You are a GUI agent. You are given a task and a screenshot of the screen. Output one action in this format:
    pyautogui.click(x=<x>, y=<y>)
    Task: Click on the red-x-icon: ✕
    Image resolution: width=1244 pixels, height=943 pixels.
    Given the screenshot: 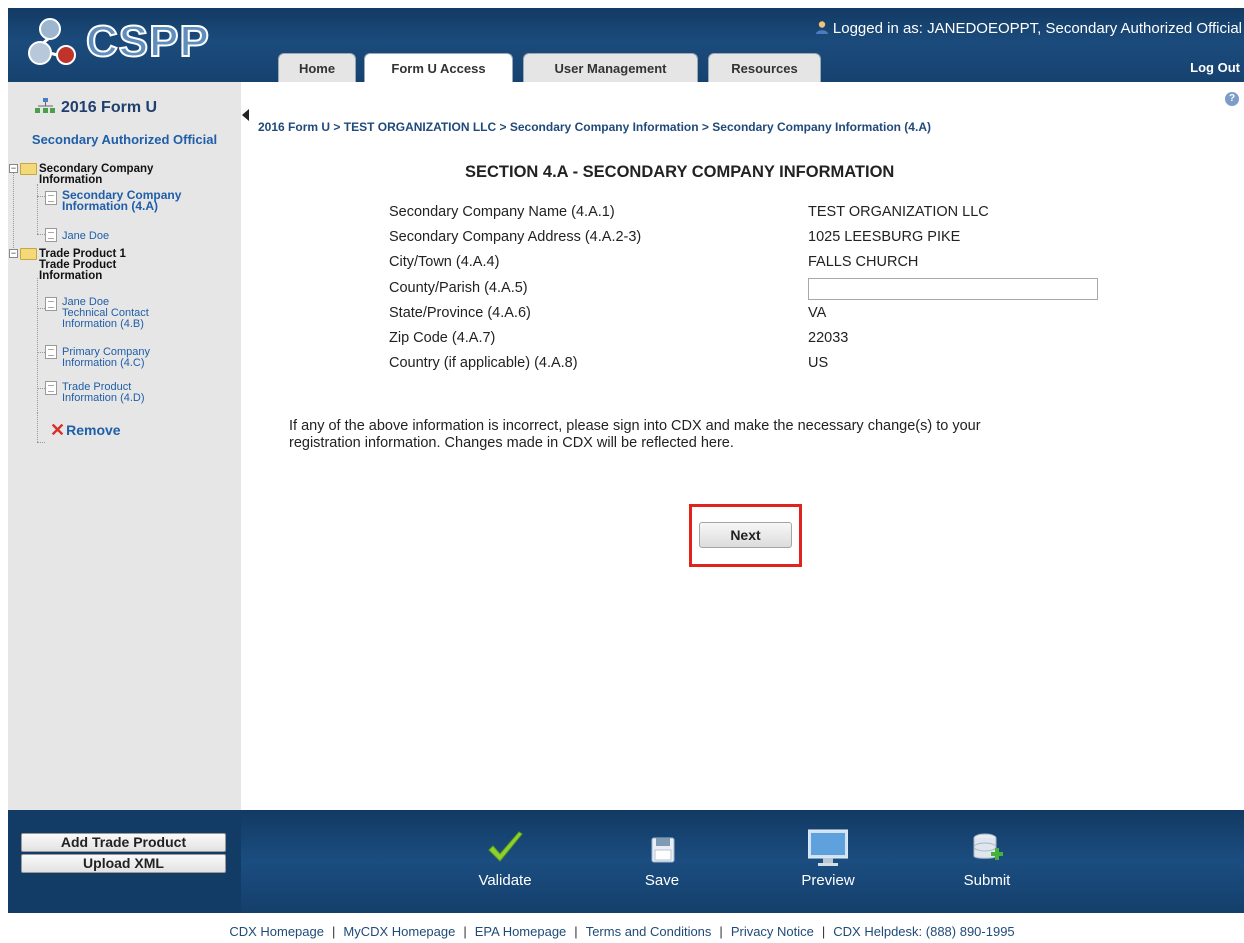 What is the action you would take?
    pyautogui.click(x=58, y=430)
    